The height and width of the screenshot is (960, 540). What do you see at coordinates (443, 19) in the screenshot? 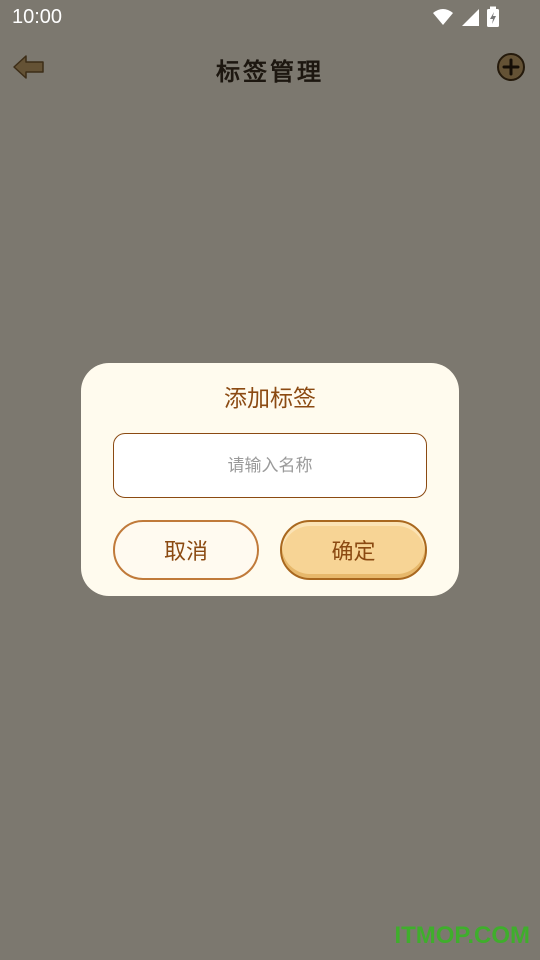
I see `wifi-icon` at bounding box center [443, 19].